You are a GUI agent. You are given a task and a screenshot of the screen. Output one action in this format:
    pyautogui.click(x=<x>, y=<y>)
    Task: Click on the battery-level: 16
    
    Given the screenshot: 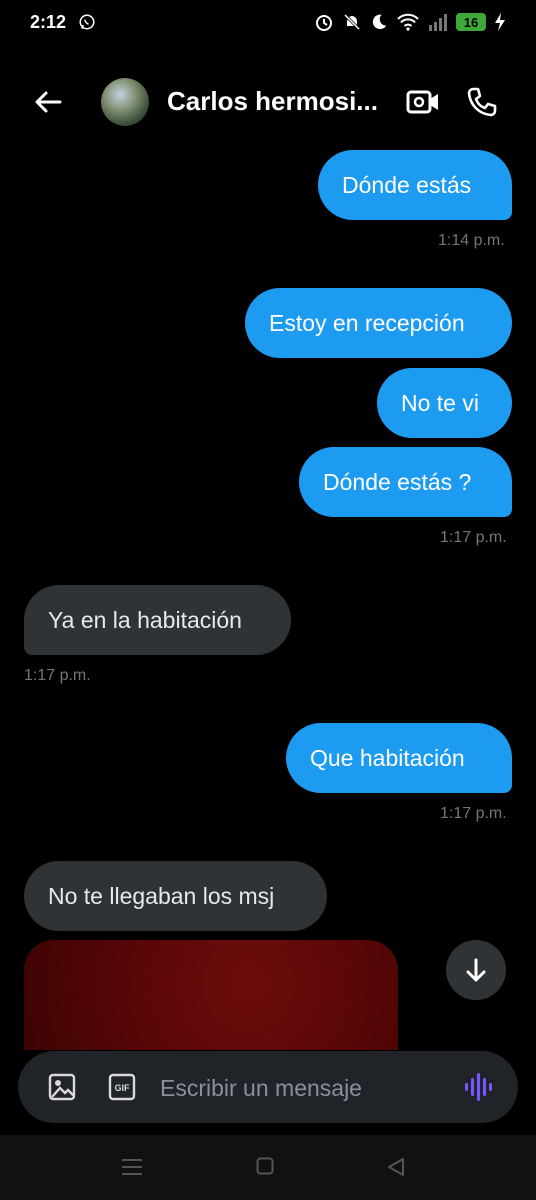 What is the action you would take?
    pyautogui.click(x=471, y=22)
    